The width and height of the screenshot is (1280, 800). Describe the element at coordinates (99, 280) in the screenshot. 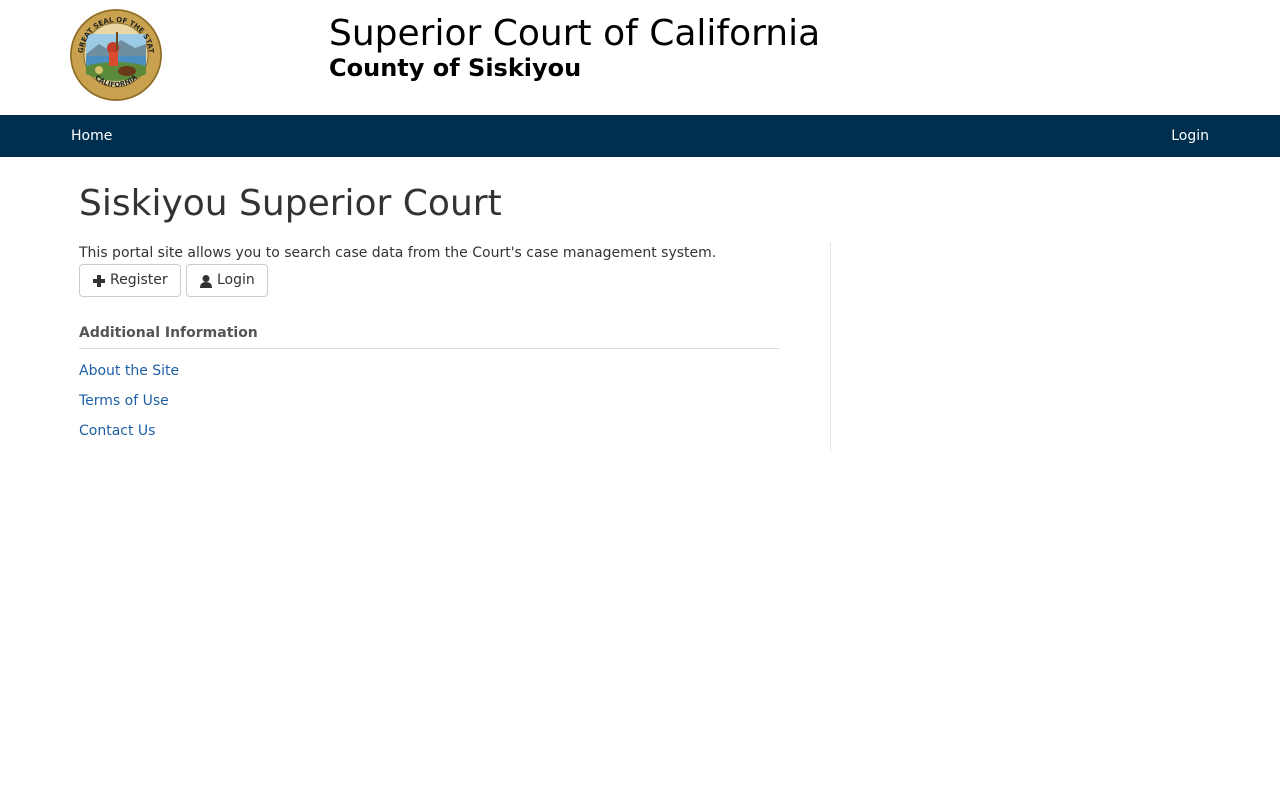

I see `plus-icon` at that location.